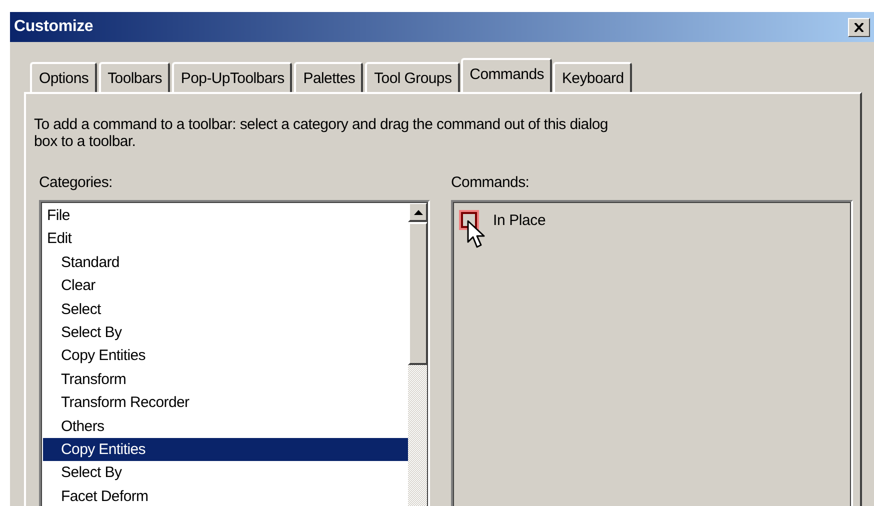 This screenshot has width=874, height=506. What do you see at coordinates (519, 220) in the screenshot?
I see `command-item: In Place` at bounding box center [519, 220].